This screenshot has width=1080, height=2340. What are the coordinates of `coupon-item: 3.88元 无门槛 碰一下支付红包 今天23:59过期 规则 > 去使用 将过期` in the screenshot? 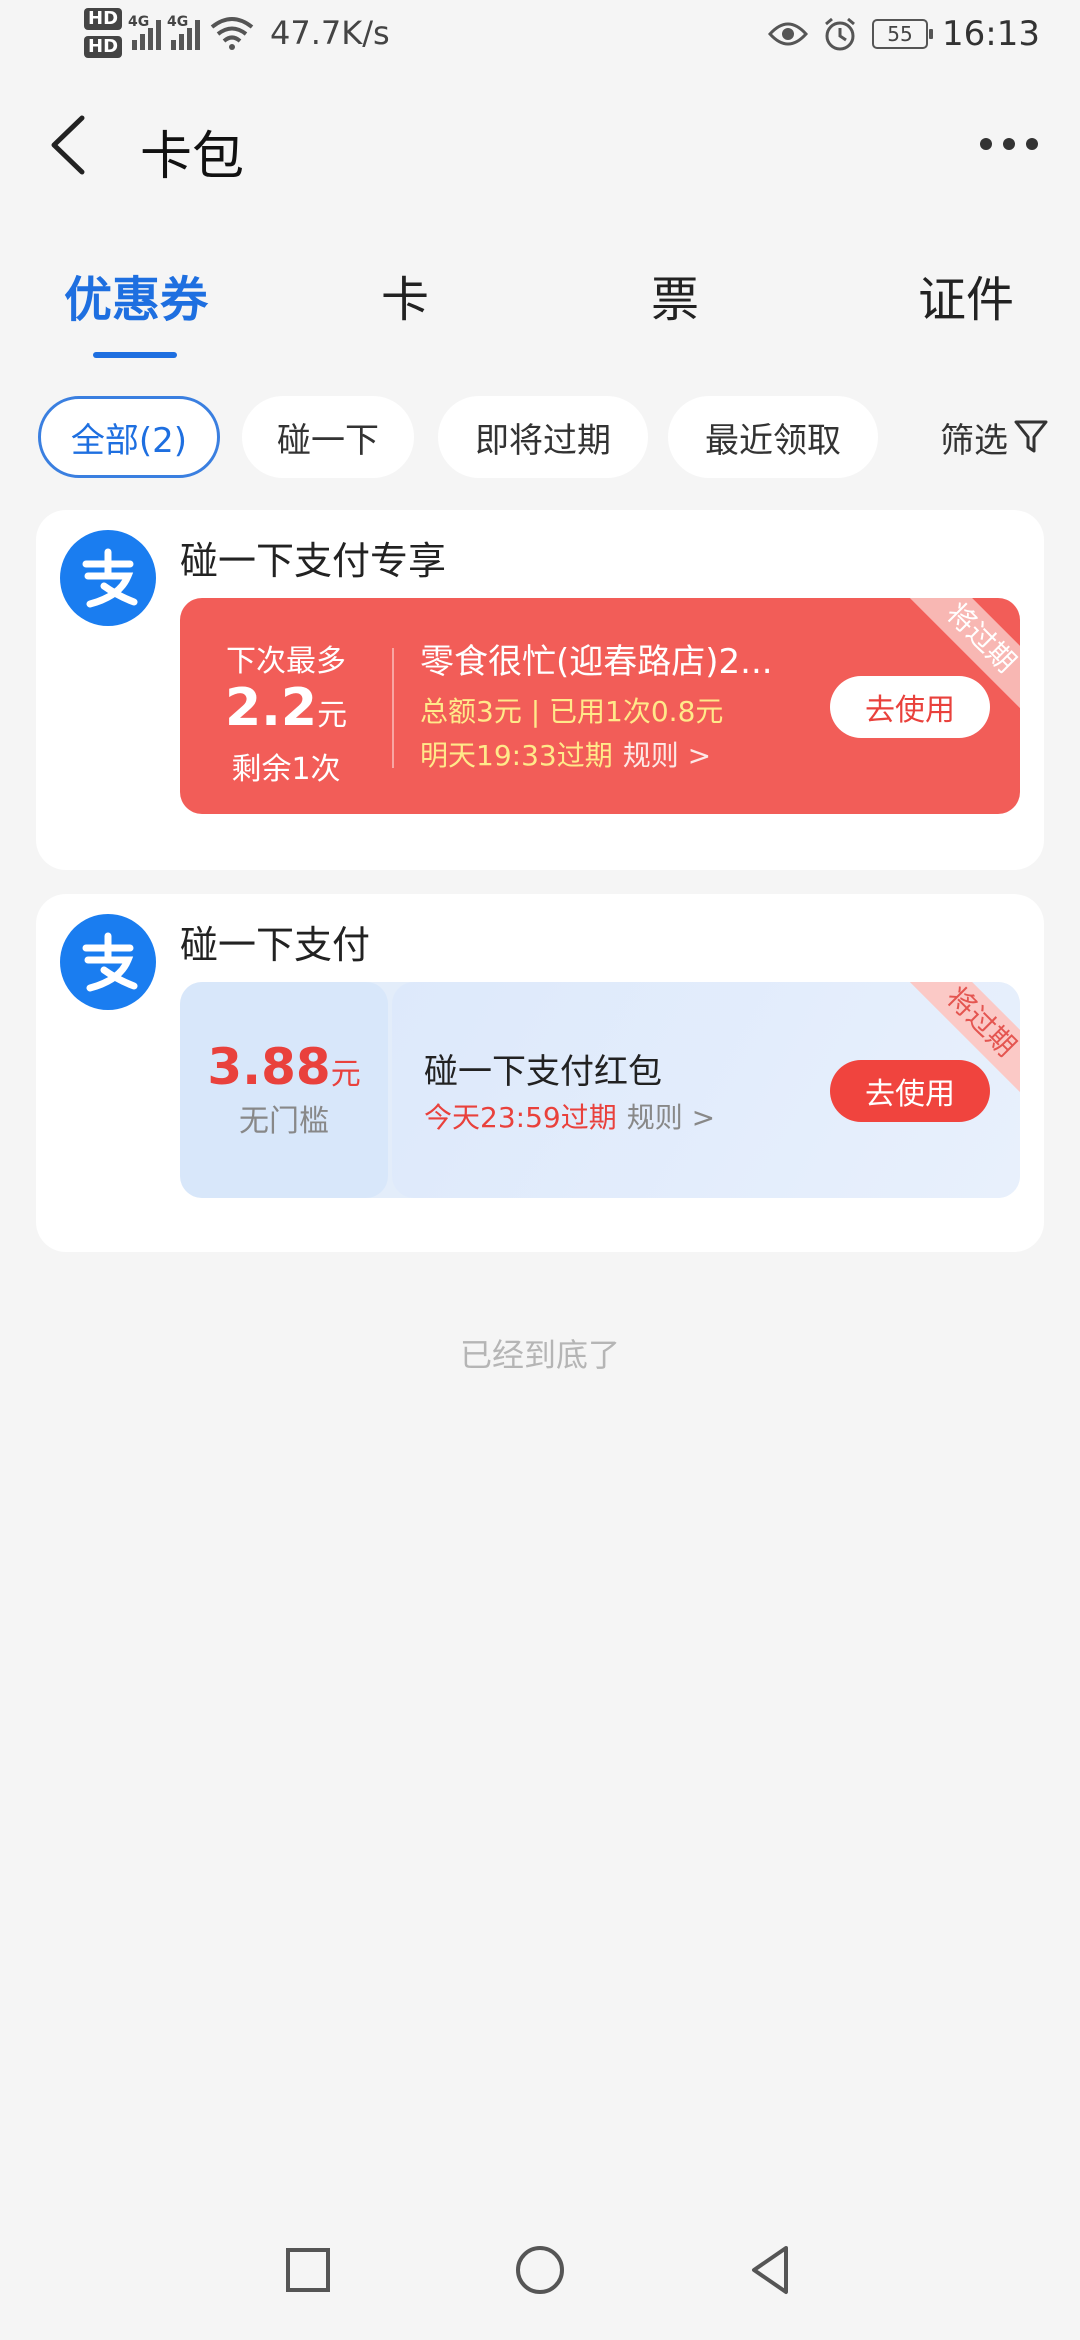 It's located at (600, 1090).